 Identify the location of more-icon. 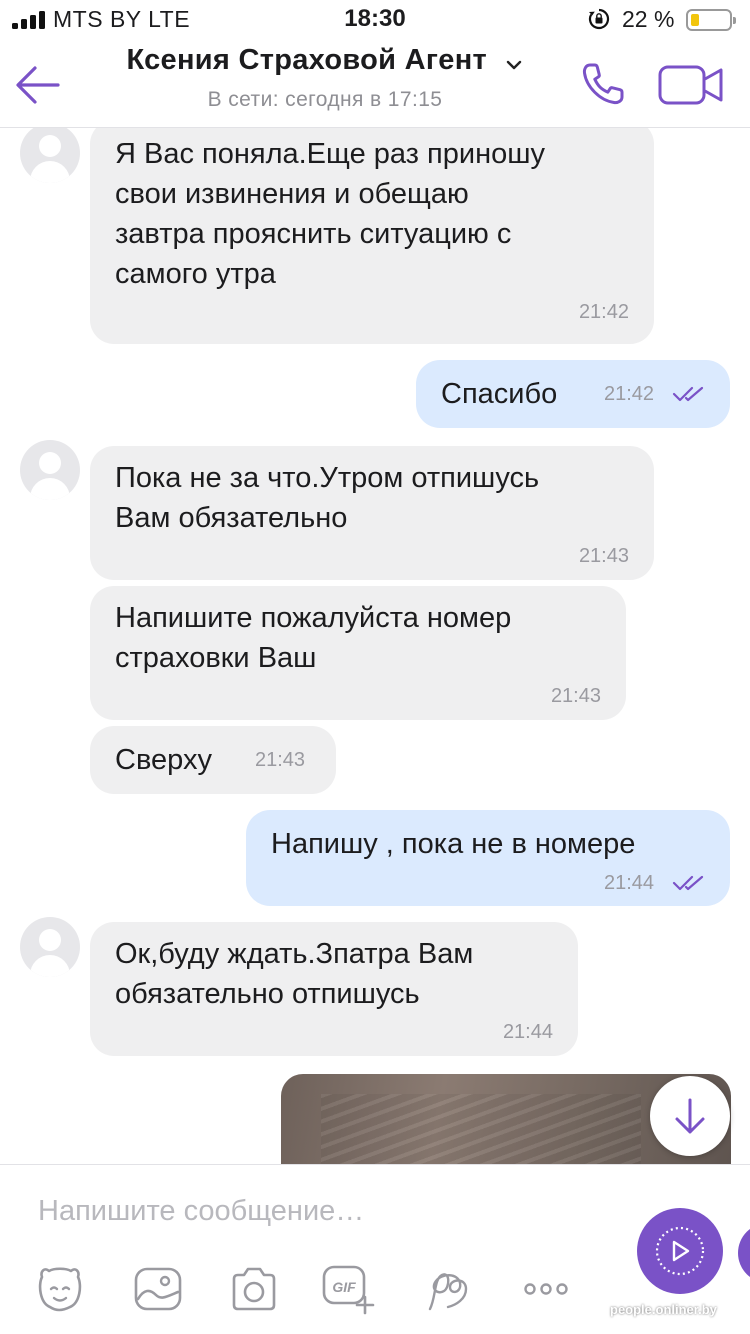
(546, 1289).